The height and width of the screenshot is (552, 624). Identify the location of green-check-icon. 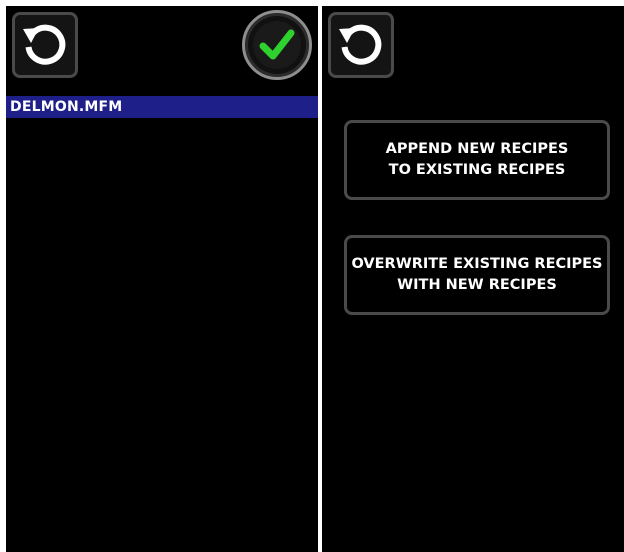
(277, 44).